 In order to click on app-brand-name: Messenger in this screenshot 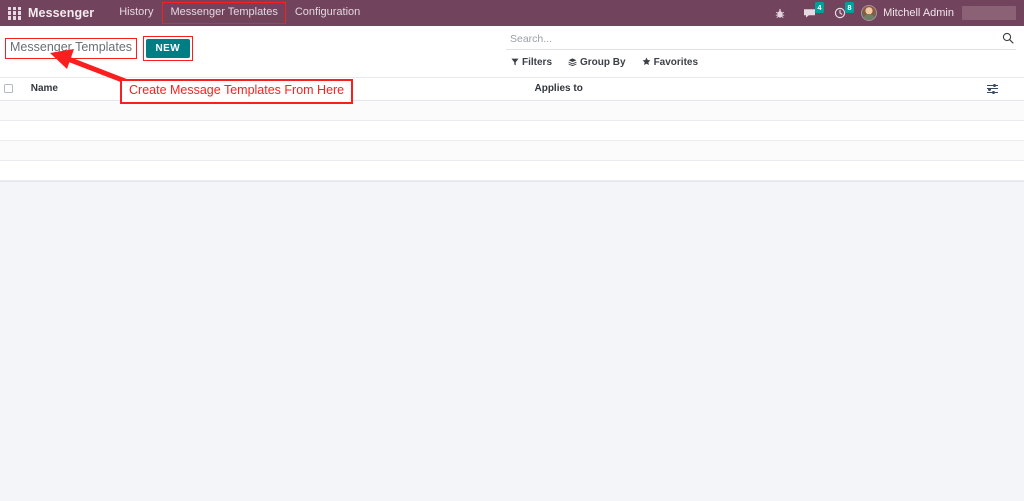, I will do `click(61, 13)`.